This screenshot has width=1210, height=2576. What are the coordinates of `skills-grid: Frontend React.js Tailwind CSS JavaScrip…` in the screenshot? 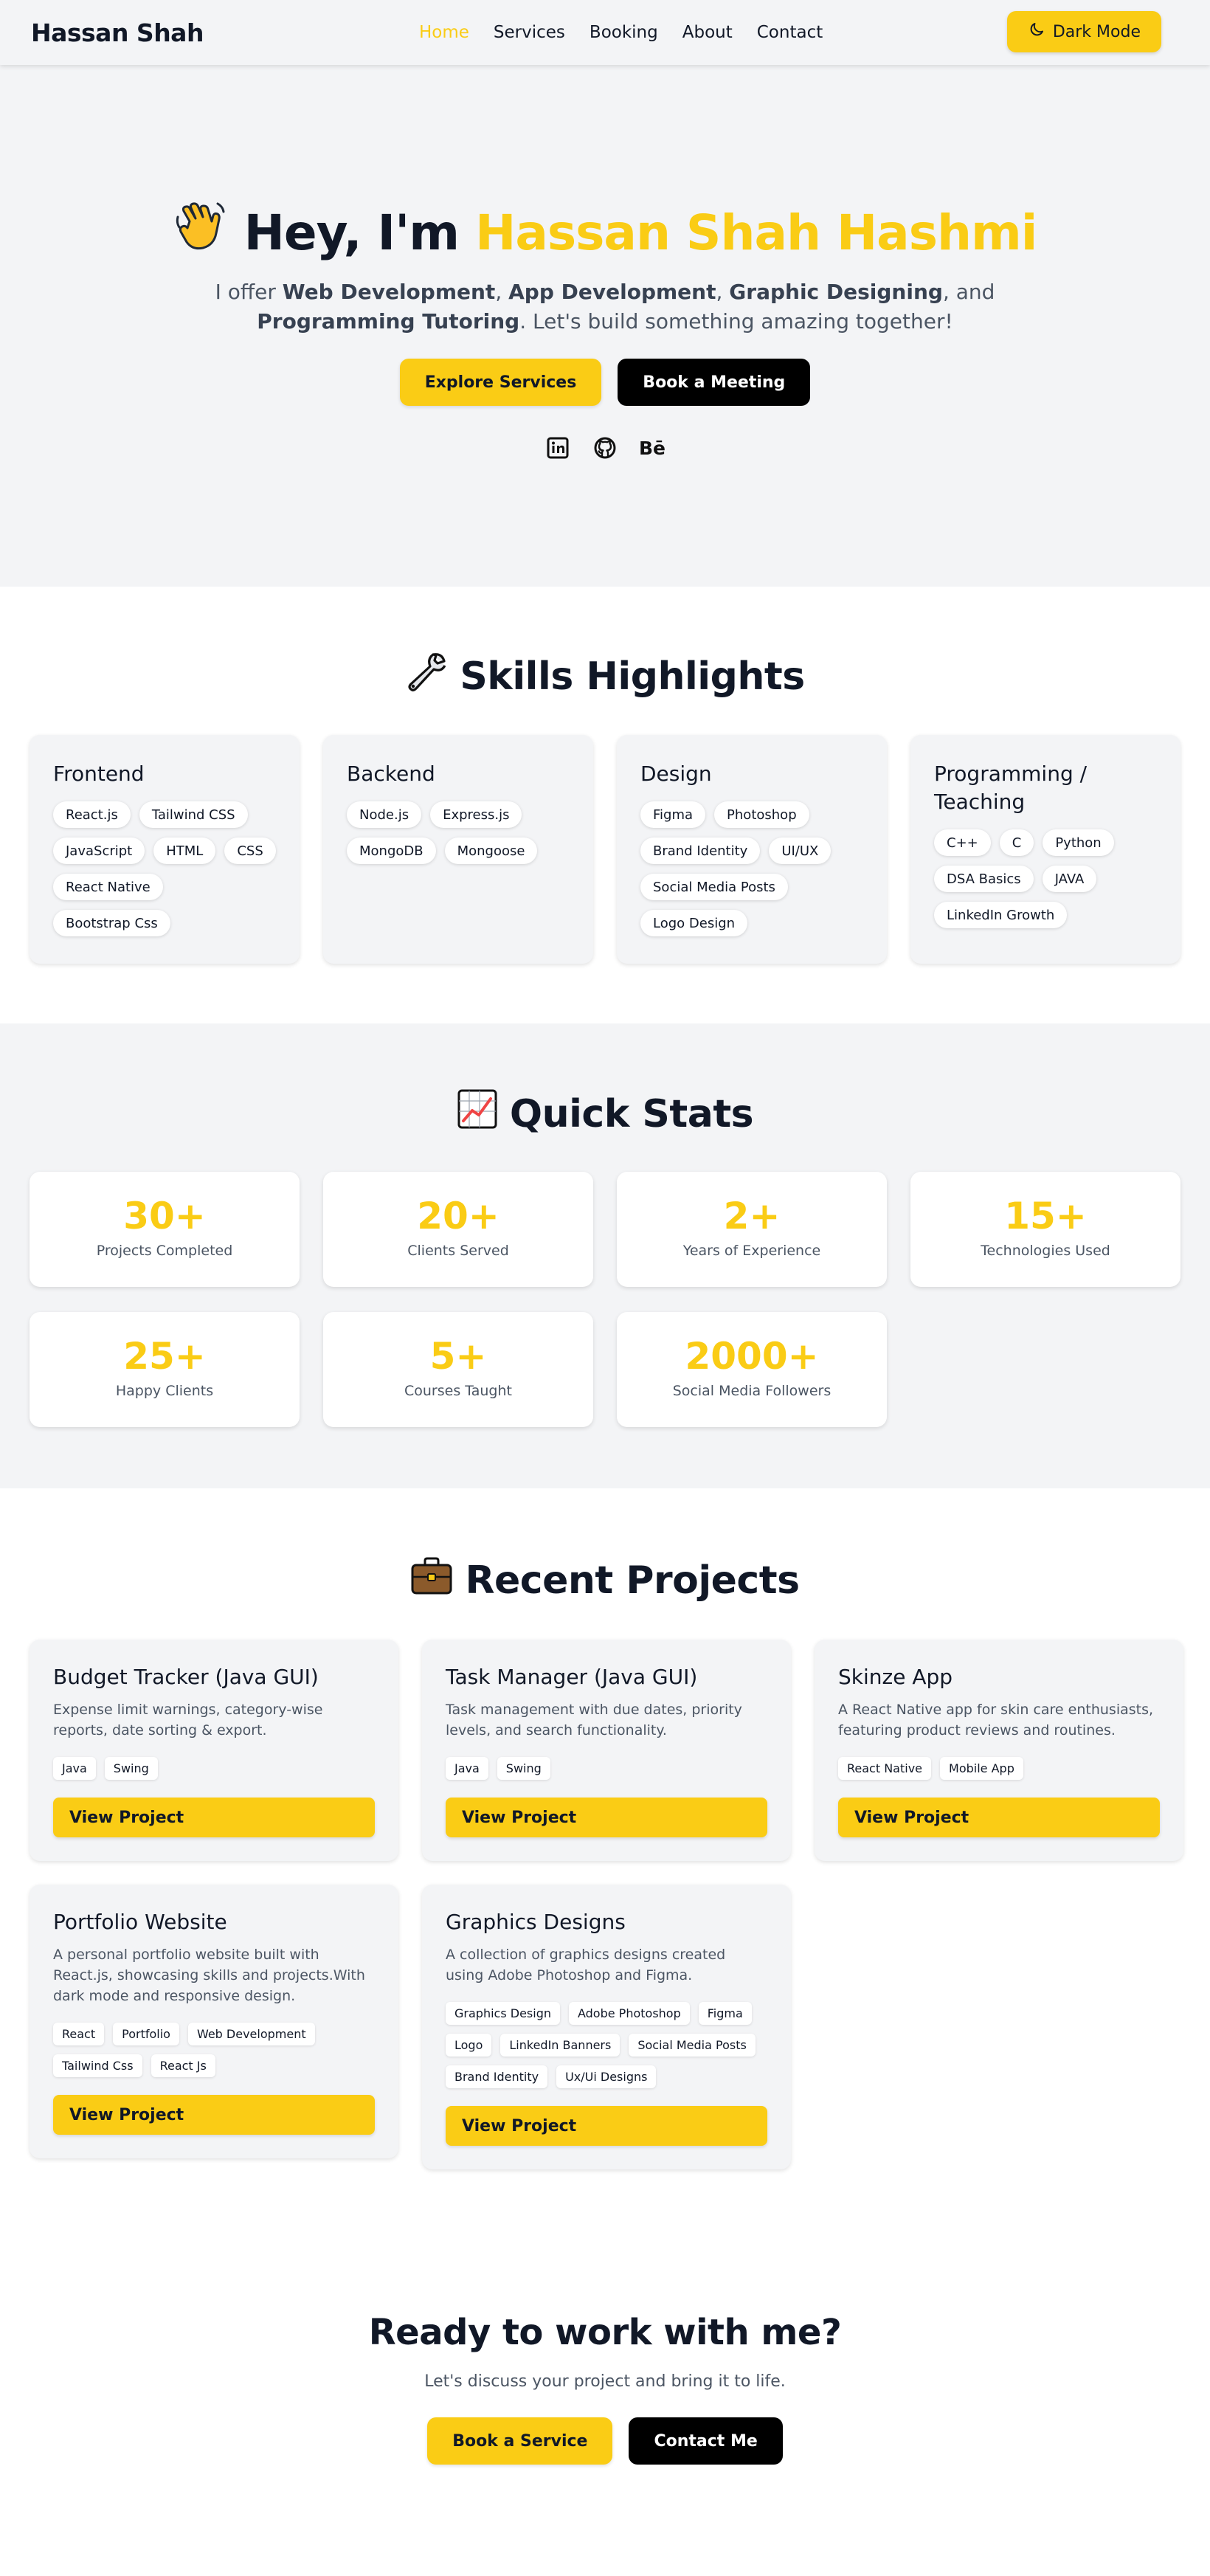 It's located at (620, 850).